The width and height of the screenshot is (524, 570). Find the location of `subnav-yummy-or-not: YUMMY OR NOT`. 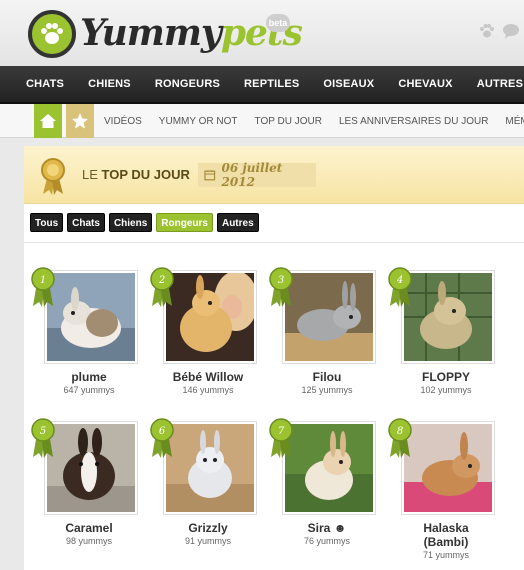

subnav-yummy-or-not: YUMMY OR NOT is located at coordinates (198, 121).